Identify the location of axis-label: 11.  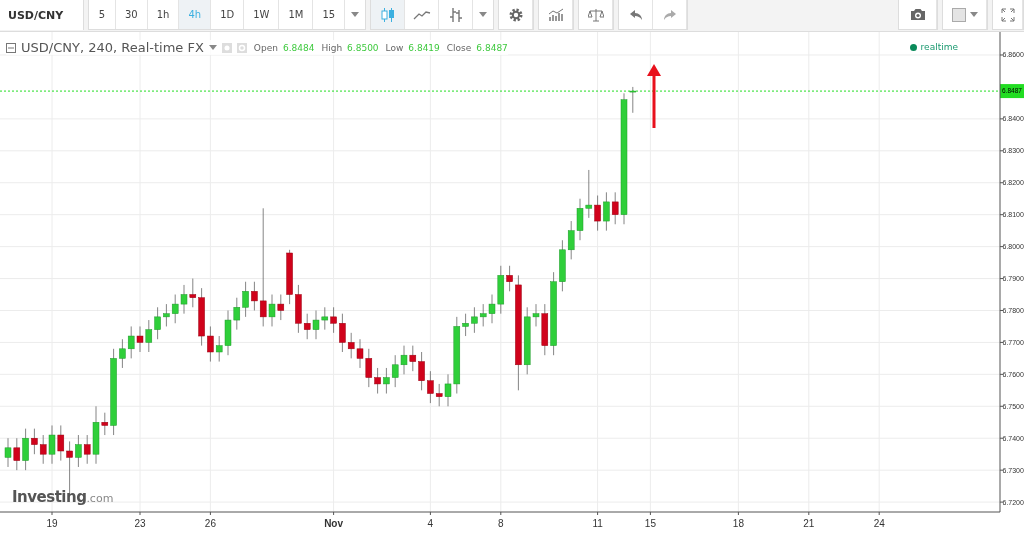
(597, 523).